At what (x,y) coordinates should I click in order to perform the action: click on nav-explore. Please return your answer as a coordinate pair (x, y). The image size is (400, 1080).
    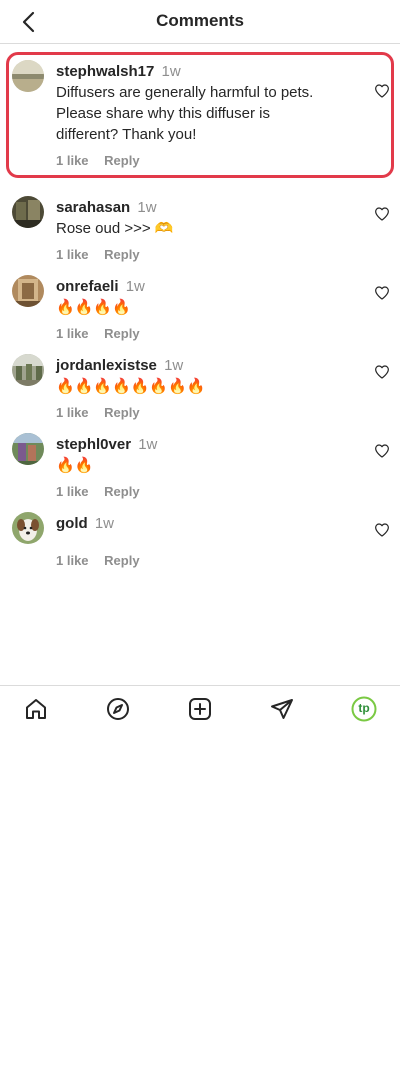
    Looking at the image, I should click on (118, 709).